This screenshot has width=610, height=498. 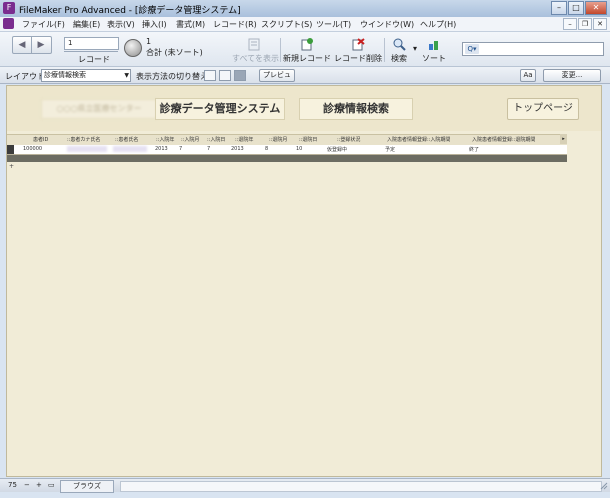 I want to click on current-record-input: 1, so click(x=91, y=43).